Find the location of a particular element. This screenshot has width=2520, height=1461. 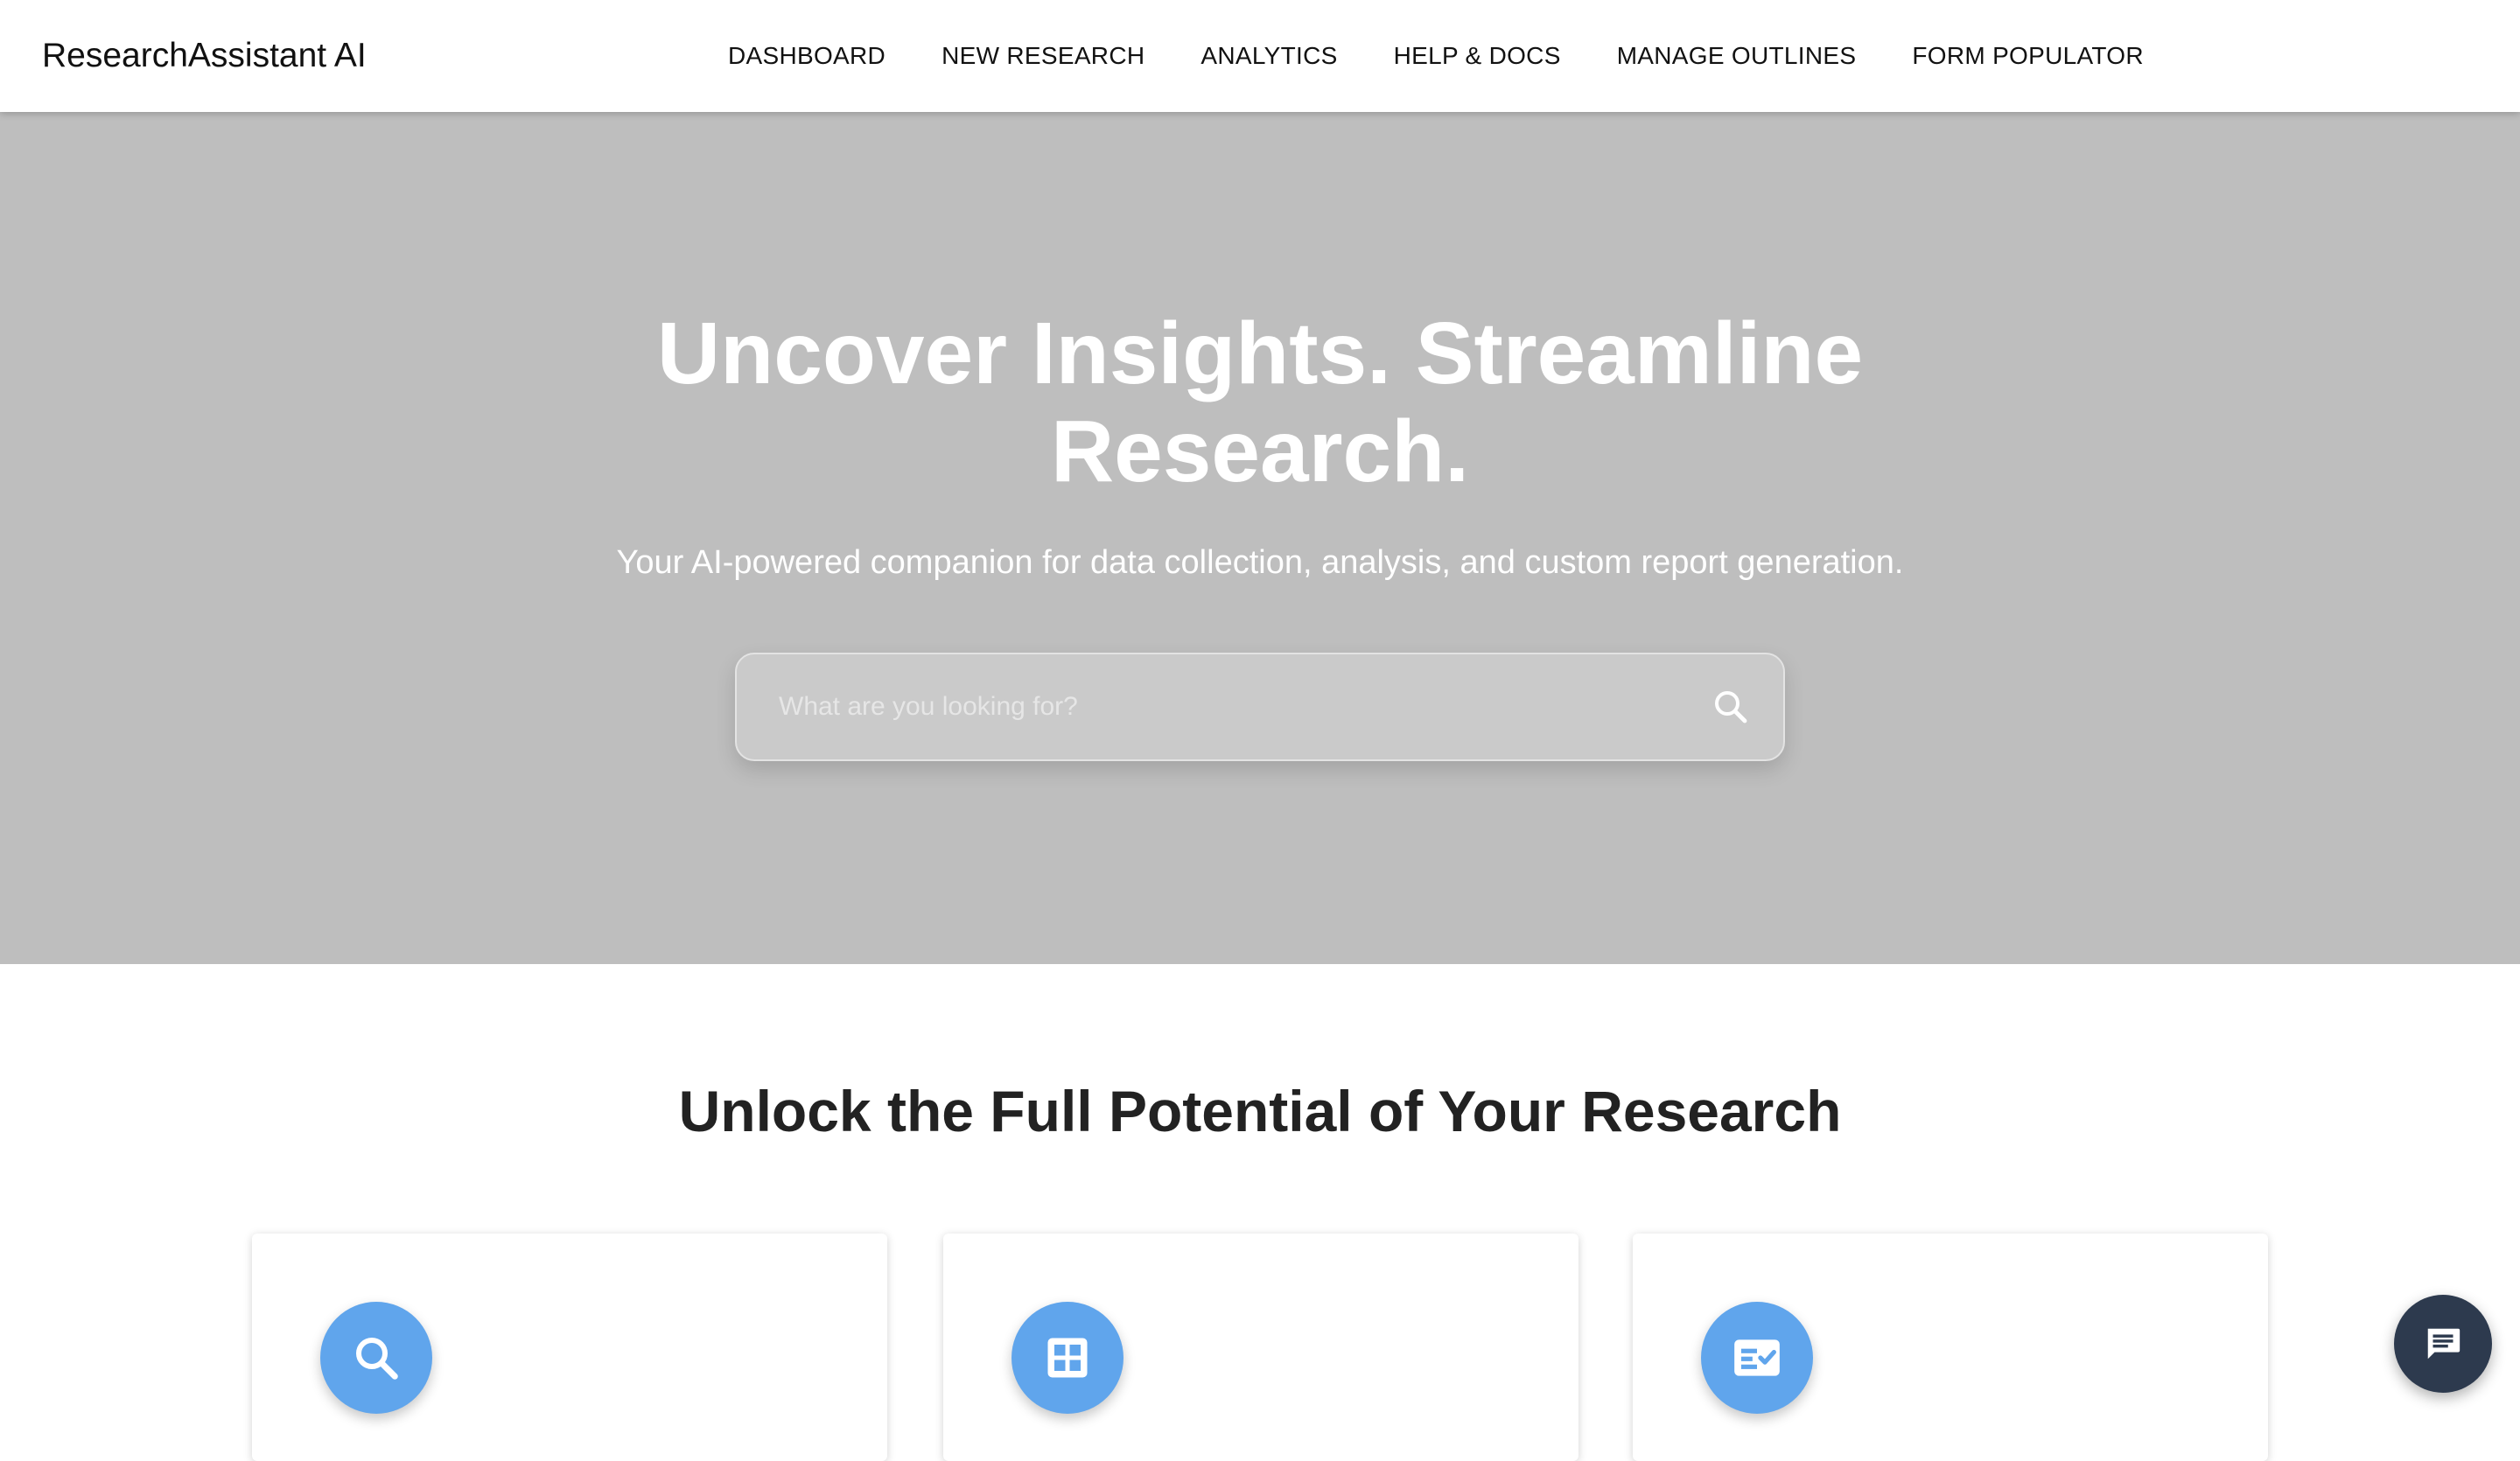

hero-title: Uncover Insights. Streamline Research. is located at coordinates (1260, 402).